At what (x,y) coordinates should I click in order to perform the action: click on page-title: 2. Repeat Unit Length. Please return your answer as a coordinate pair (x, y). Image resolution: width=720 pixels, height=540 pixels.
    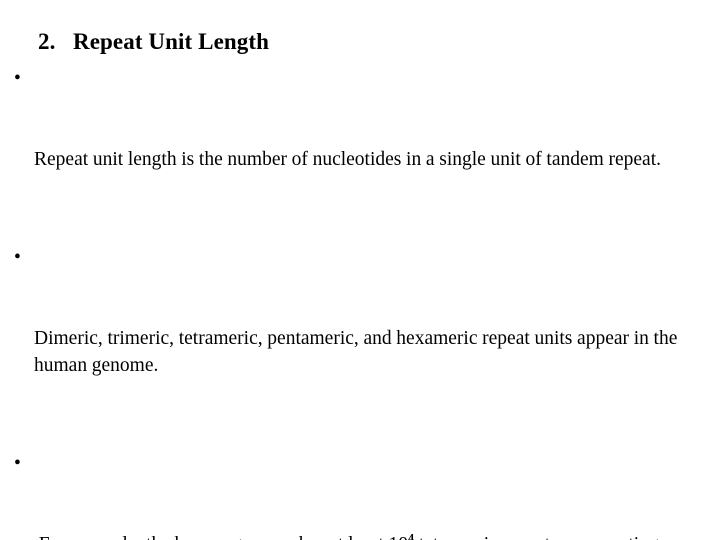
    Looking at the image, I should click on (154, 41).